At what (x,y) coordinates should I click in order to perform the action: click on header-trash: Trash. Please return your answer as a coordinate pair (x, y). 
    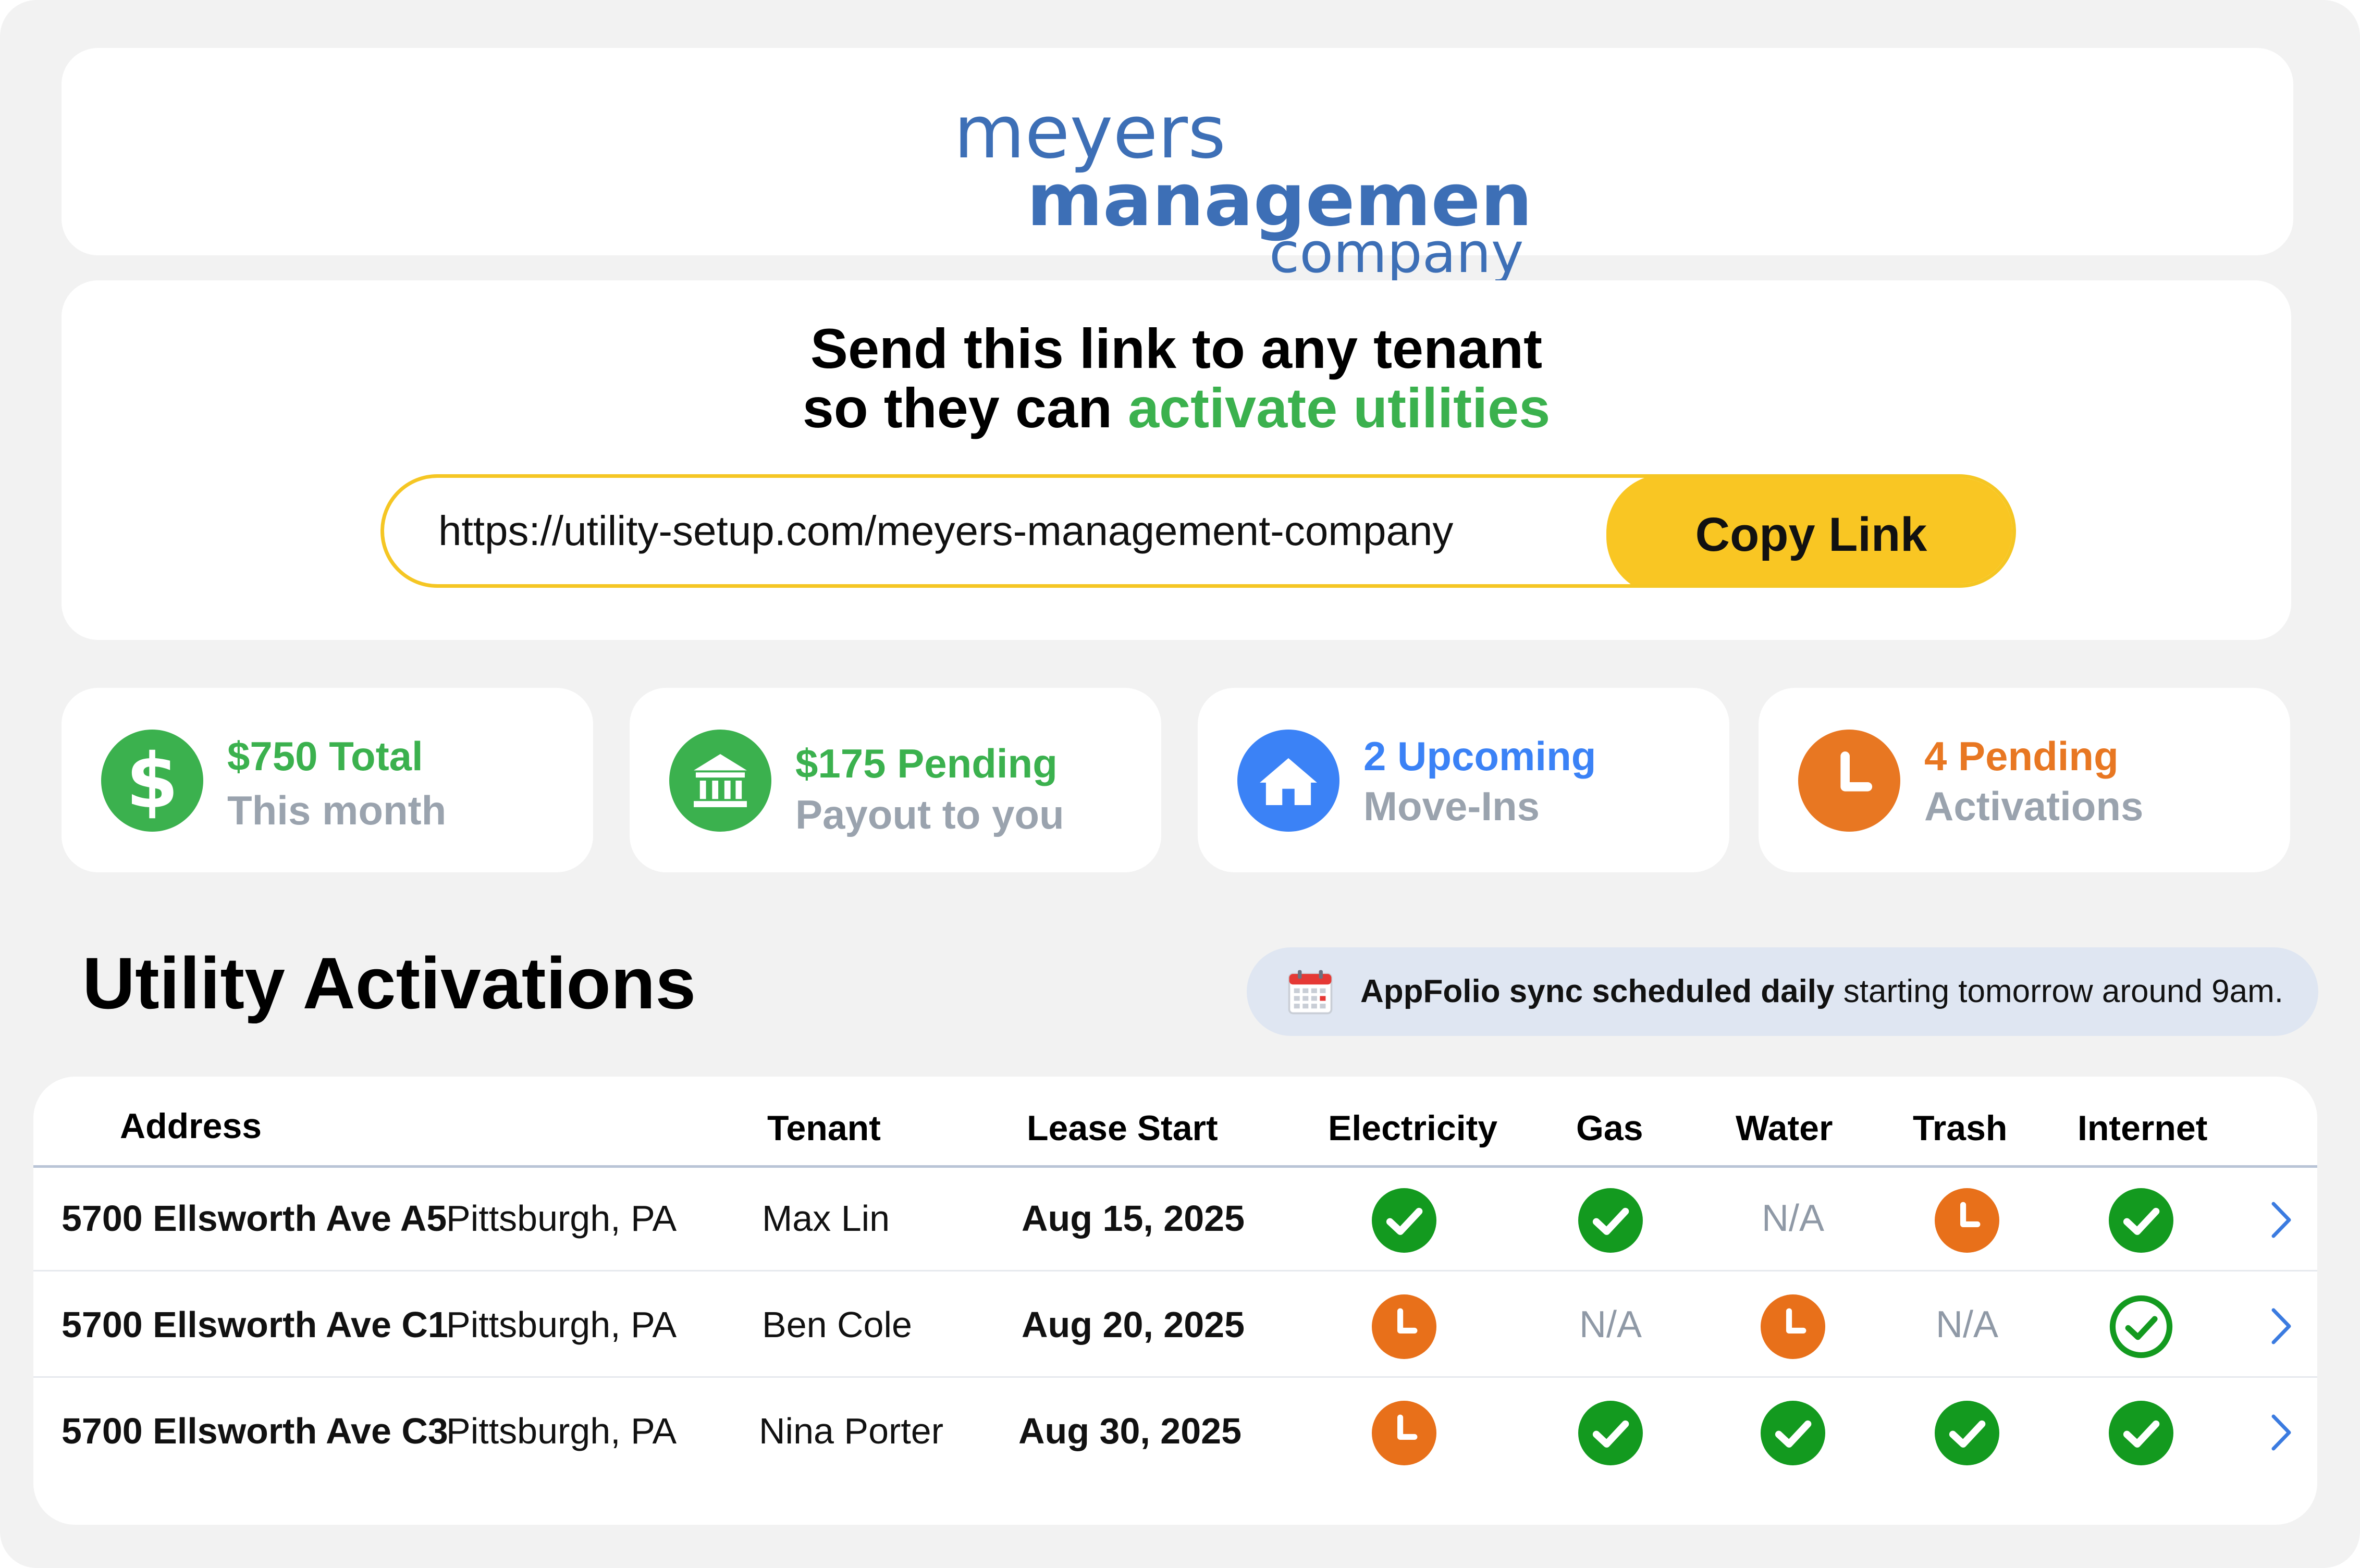
    Looking at the image, I should click on (1960, 1128).